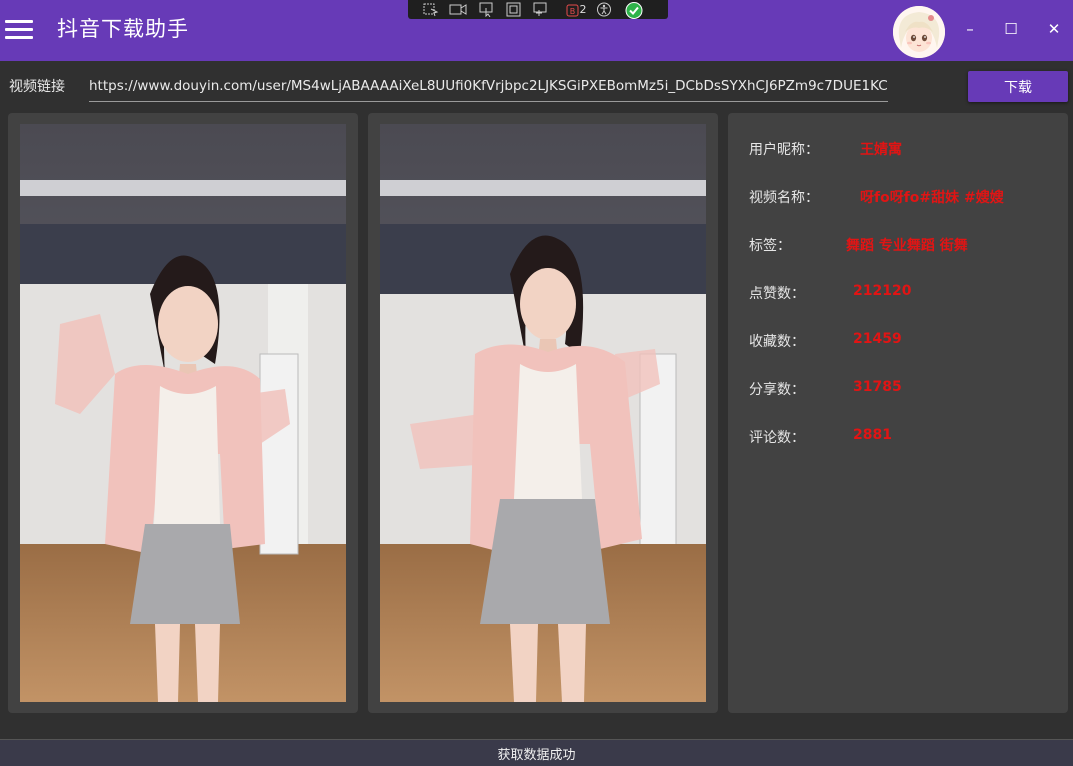 This screenshot has width=1073, height=766. I want to click on rect-select-icon, so click(514, 9).